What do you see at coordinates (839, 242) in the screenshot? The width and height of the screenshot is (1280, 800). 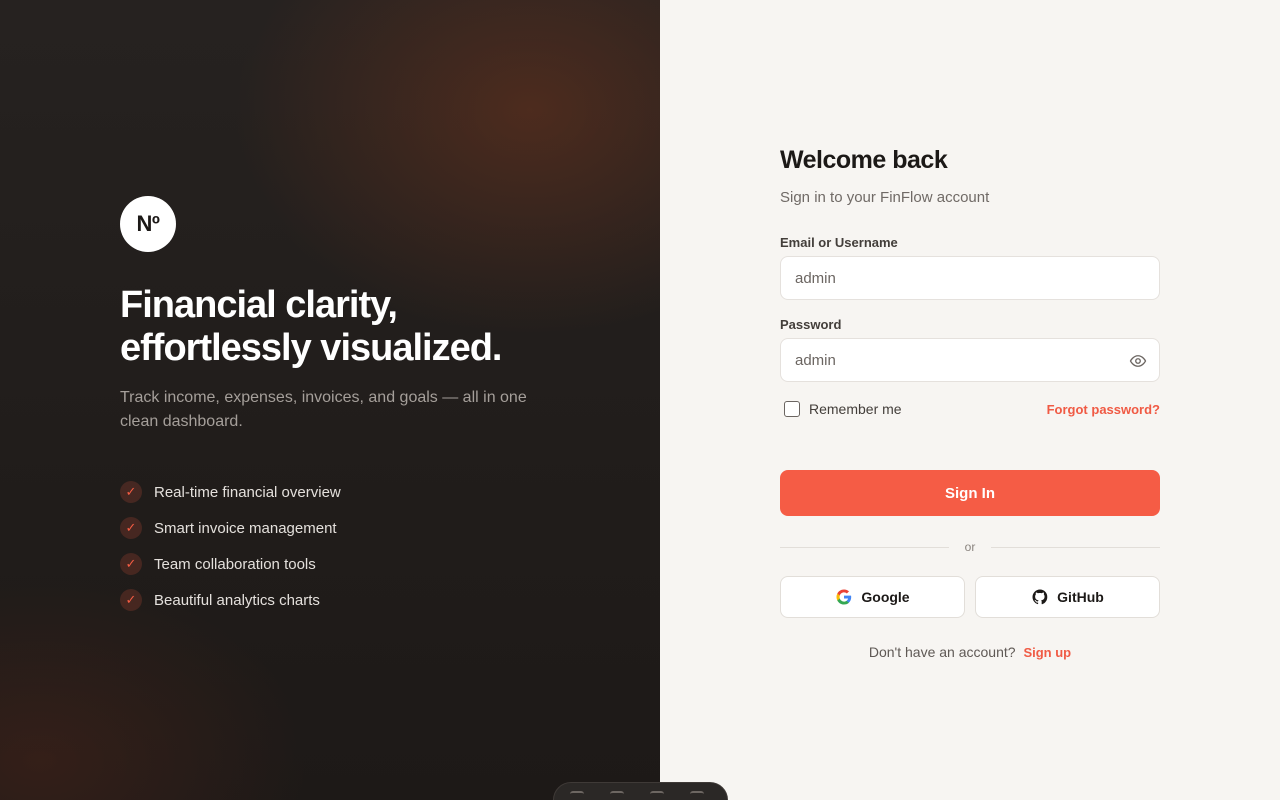 I see `email-label: Email or Username` at bounding box center [839, 242].